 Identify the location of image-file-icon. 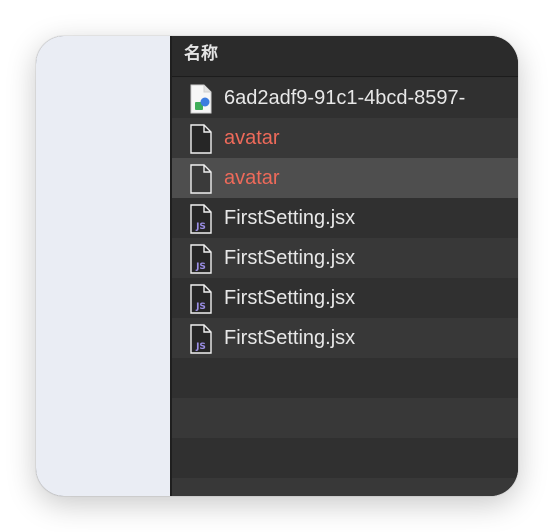
(201, 99).